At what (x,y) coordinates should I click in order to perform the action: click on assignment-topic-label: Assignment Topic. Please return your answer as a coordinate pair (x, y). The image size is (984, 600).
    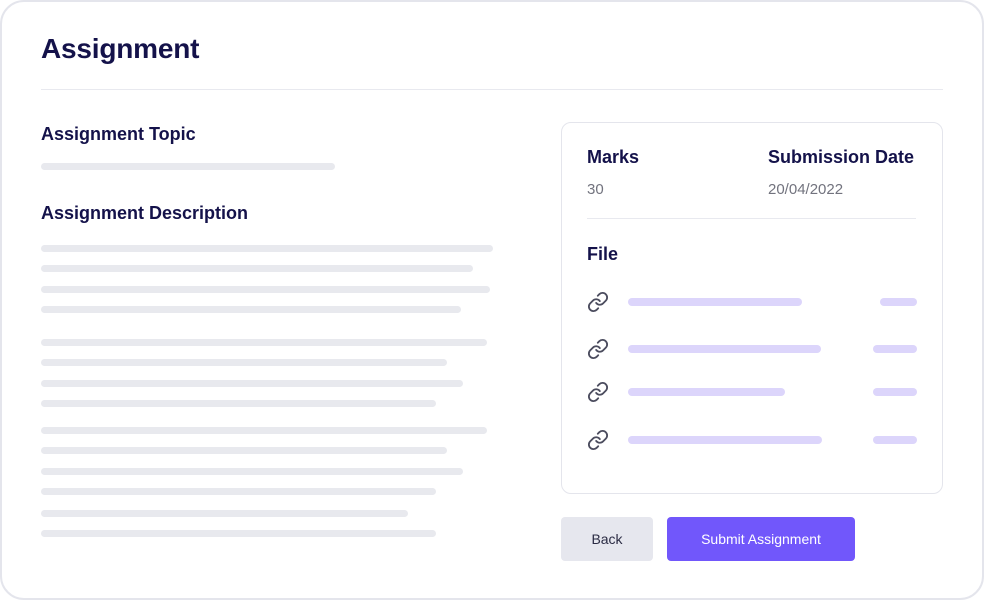
    Looking at the image, I should click on (118, 134).